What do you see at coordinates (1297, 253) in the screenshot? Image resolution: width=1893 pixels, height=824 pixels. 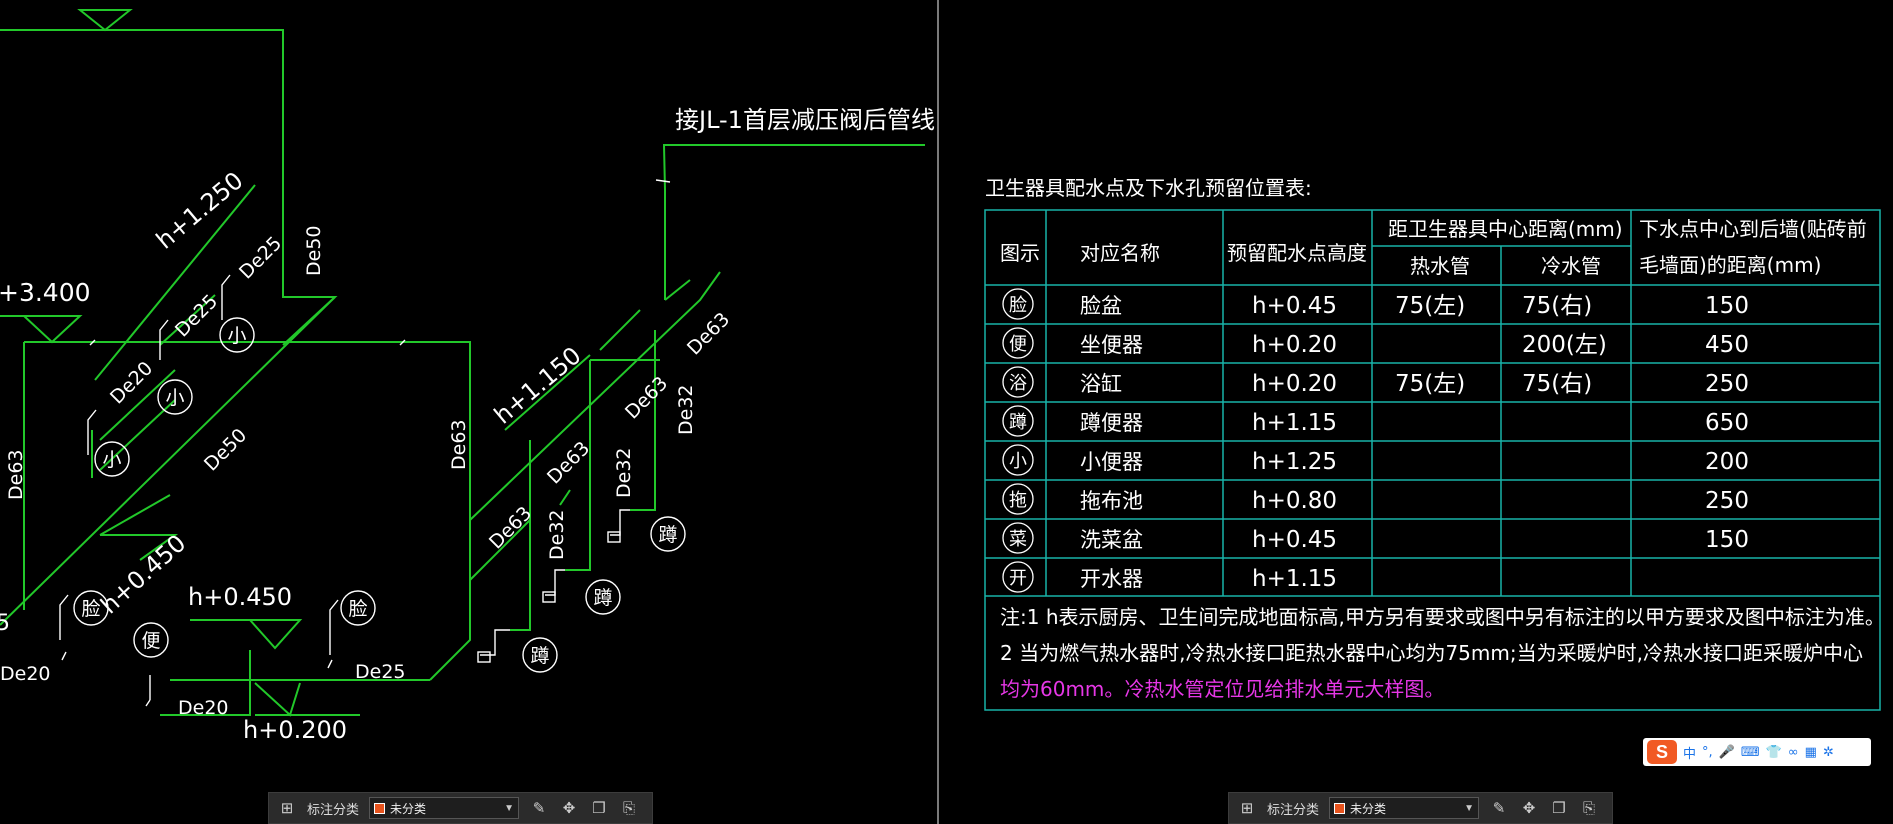 I see `header-height: 预留配水点高度` at bounding box center [1297, 253].